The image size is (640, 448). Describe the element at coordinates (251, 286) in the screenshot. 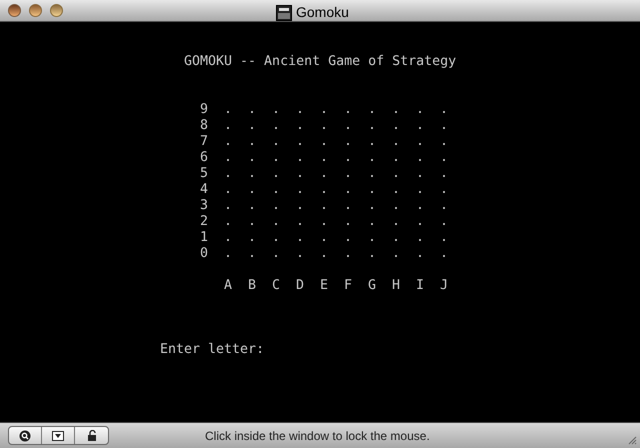

I see `column-label: B` at that location.